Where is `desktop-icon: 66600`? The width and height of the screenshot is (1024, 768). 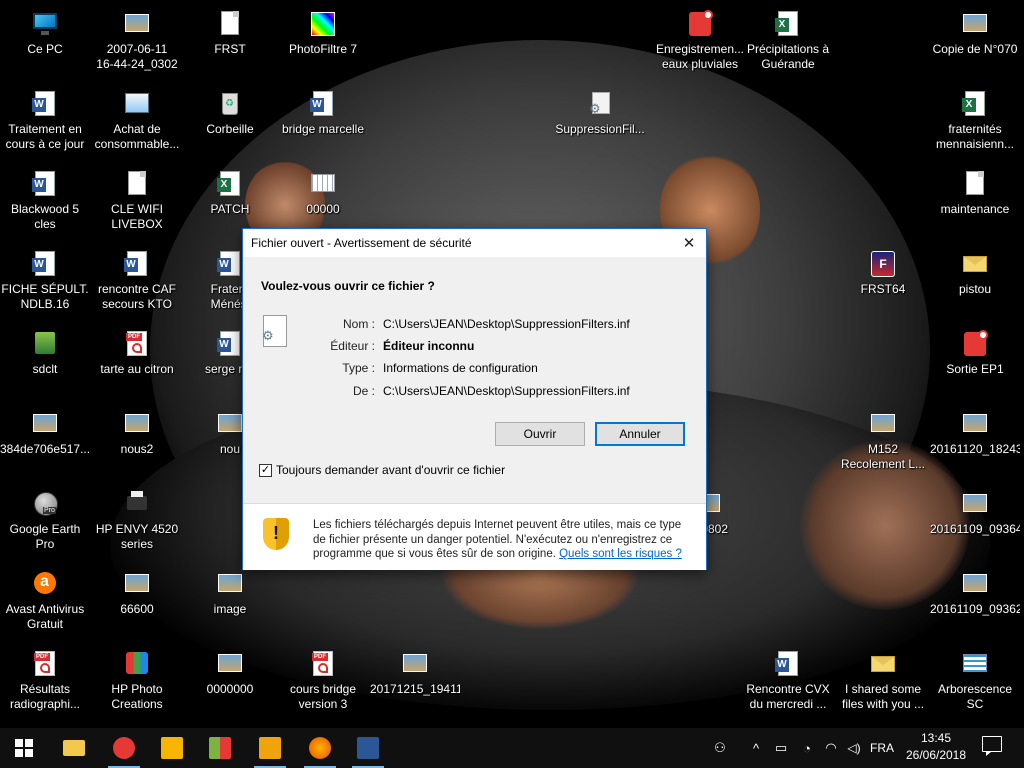 desktop-icon: 66600 is located at coordinates (137, 602).